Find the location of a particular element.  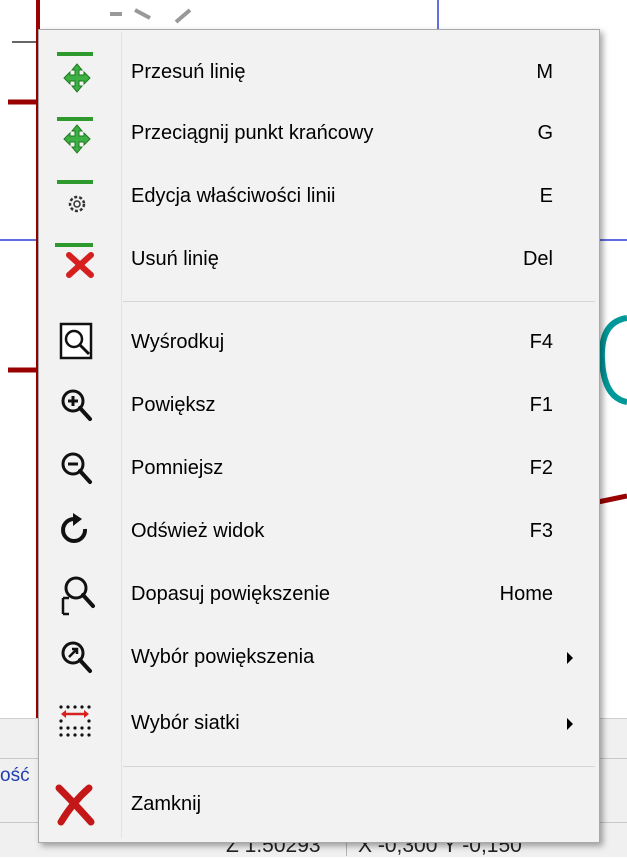

menu-item-label: Wyśrodkuj is located at coordinates (178, 342).